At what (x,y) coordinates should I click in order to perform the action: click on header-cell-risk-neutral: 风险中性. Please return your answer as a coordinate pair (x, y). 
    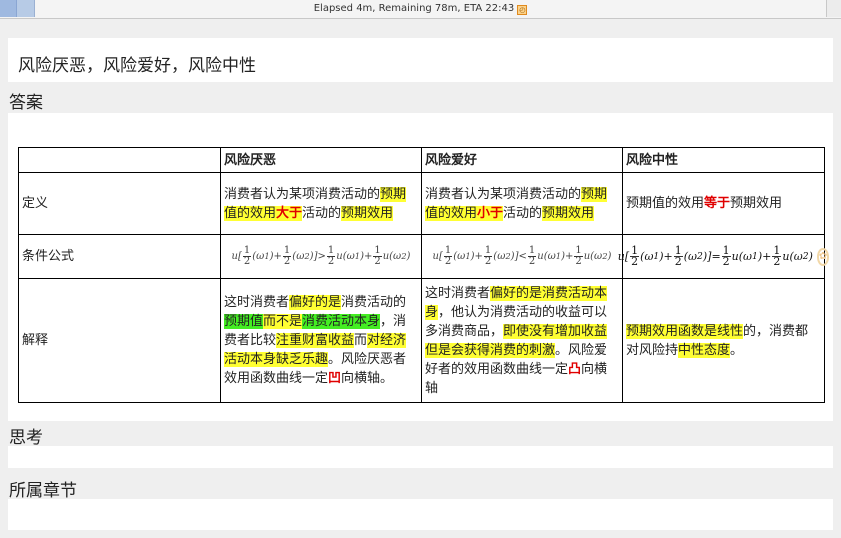
    Looking at the image, I should click on (723, 160).